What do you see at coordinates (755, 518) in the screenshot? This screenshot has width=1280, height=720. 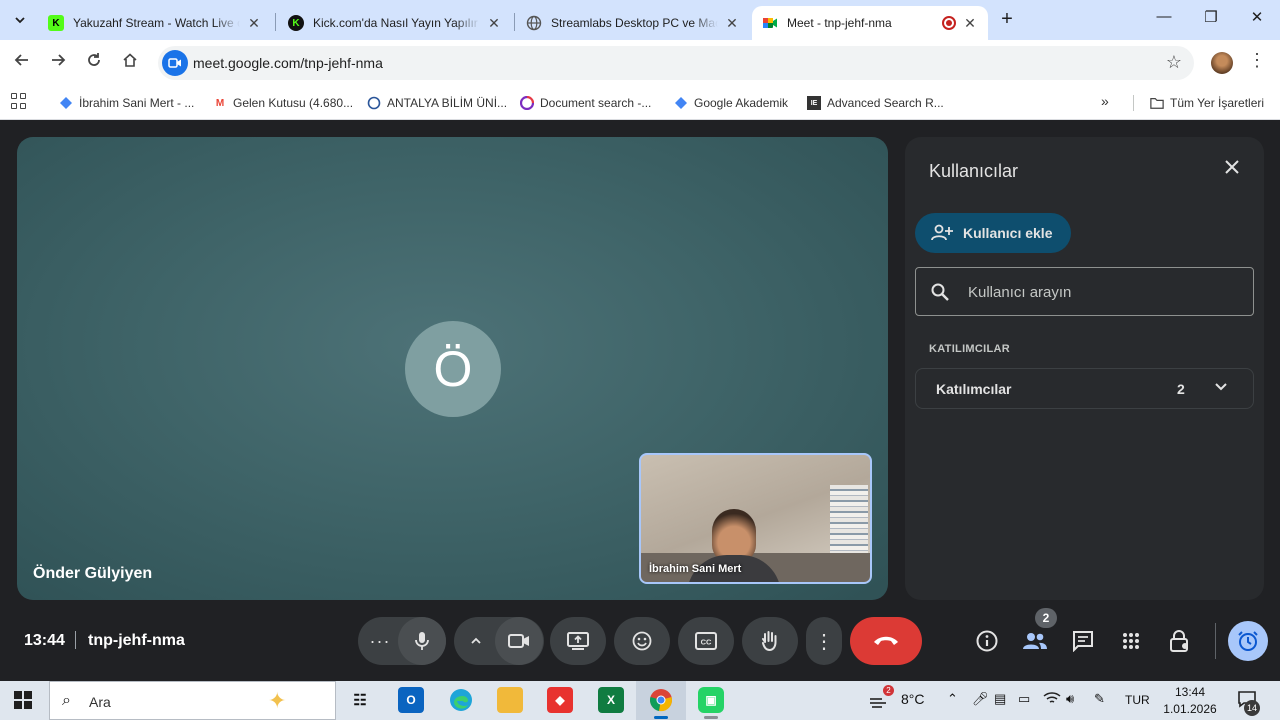 I see `self-view-tile: İbrahim Sani Mert` at bounding box center [755, 518].